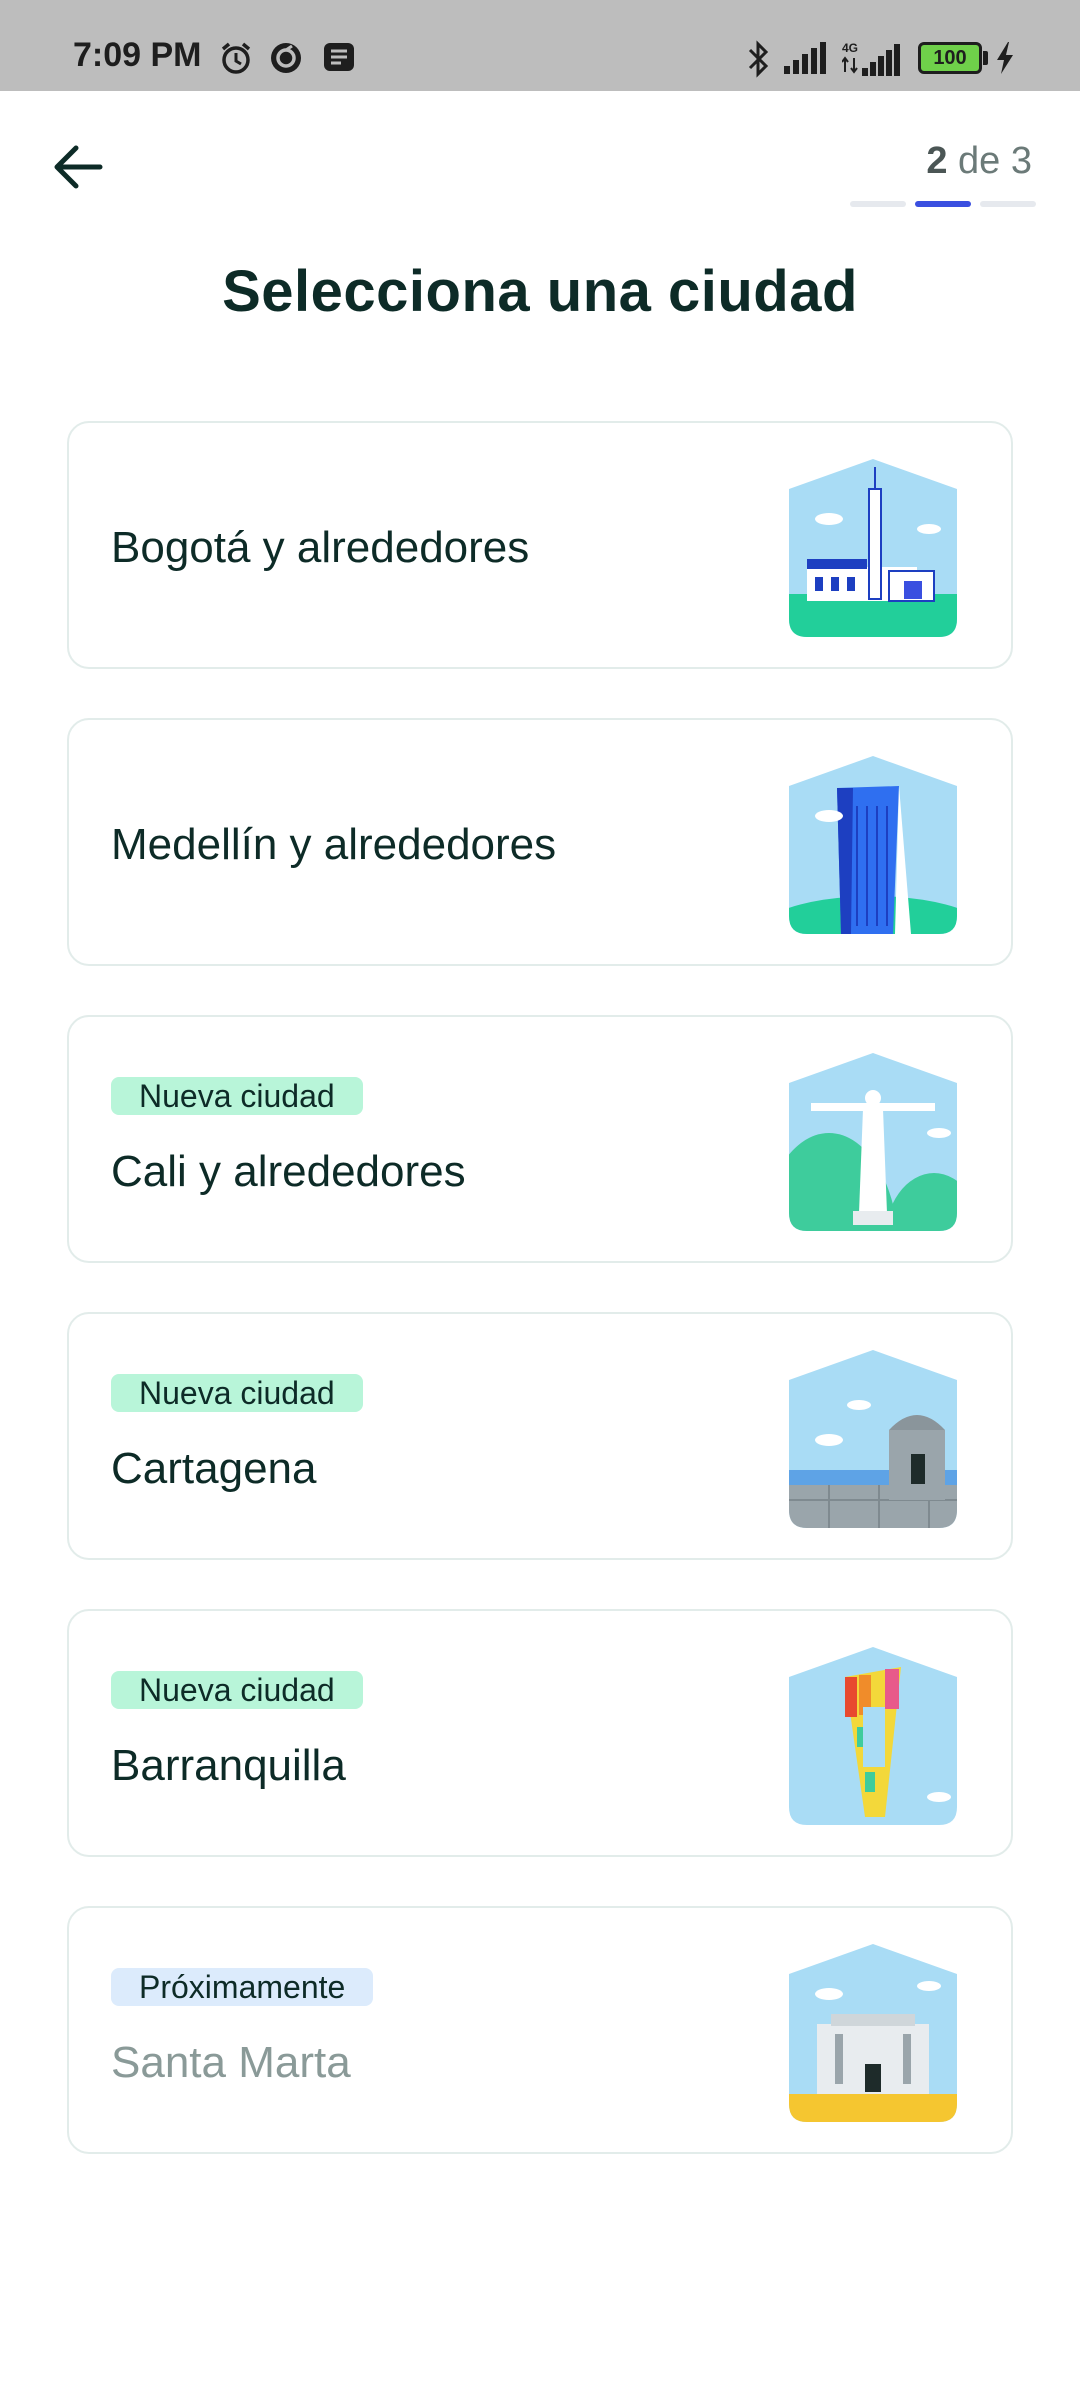 The image size is (1080, 2400). Describe the element at coordinates (873, 1439) in the screenshot. I see `cartagena-fort-icon` at that location.